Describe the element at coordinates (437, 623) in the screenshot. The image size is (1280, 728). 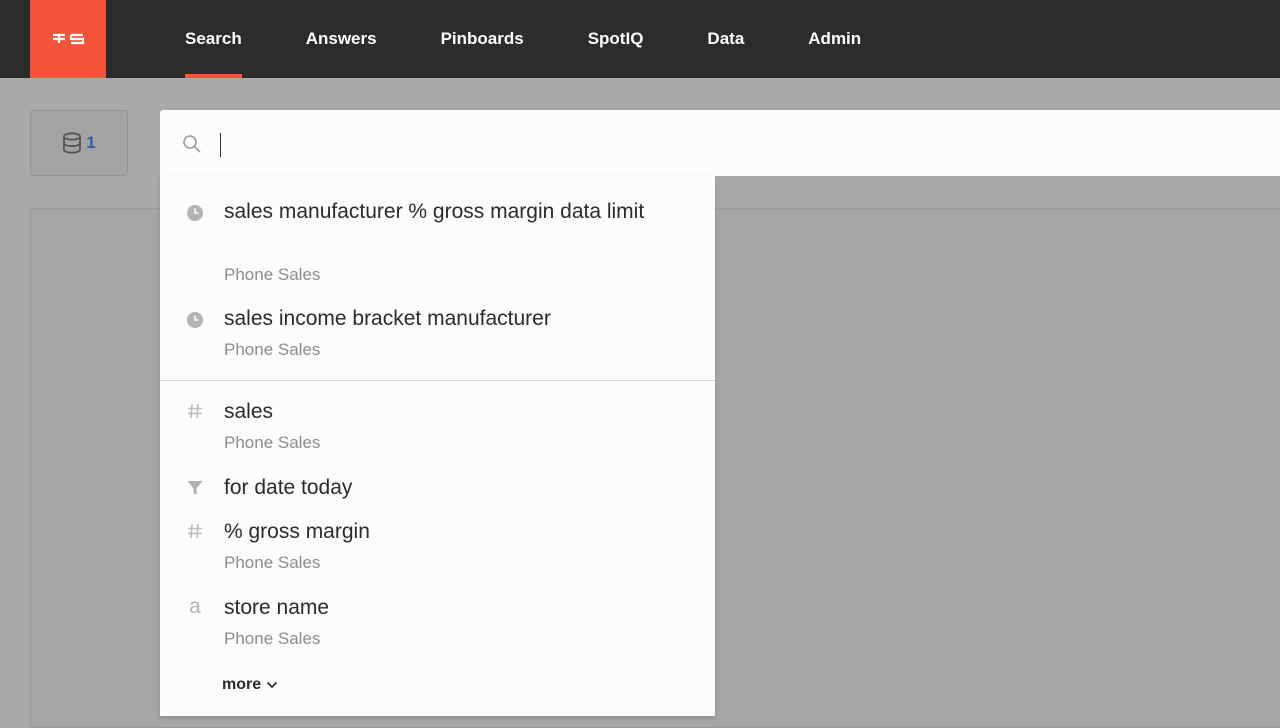
I see `suggestion-item: a store name Phone Sales` at that location.